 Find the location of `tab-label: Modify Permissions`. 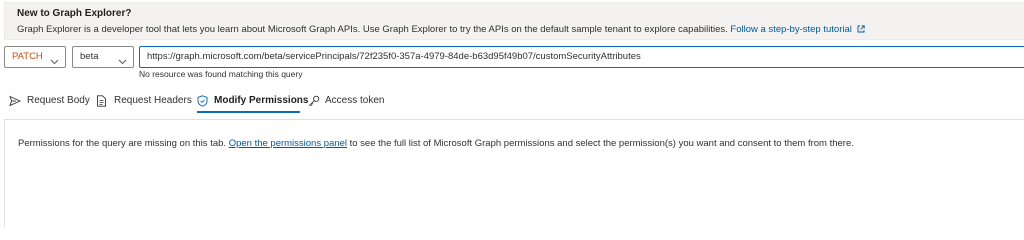

tab-label: Modify Permissions is located at coordinates (261, 100).